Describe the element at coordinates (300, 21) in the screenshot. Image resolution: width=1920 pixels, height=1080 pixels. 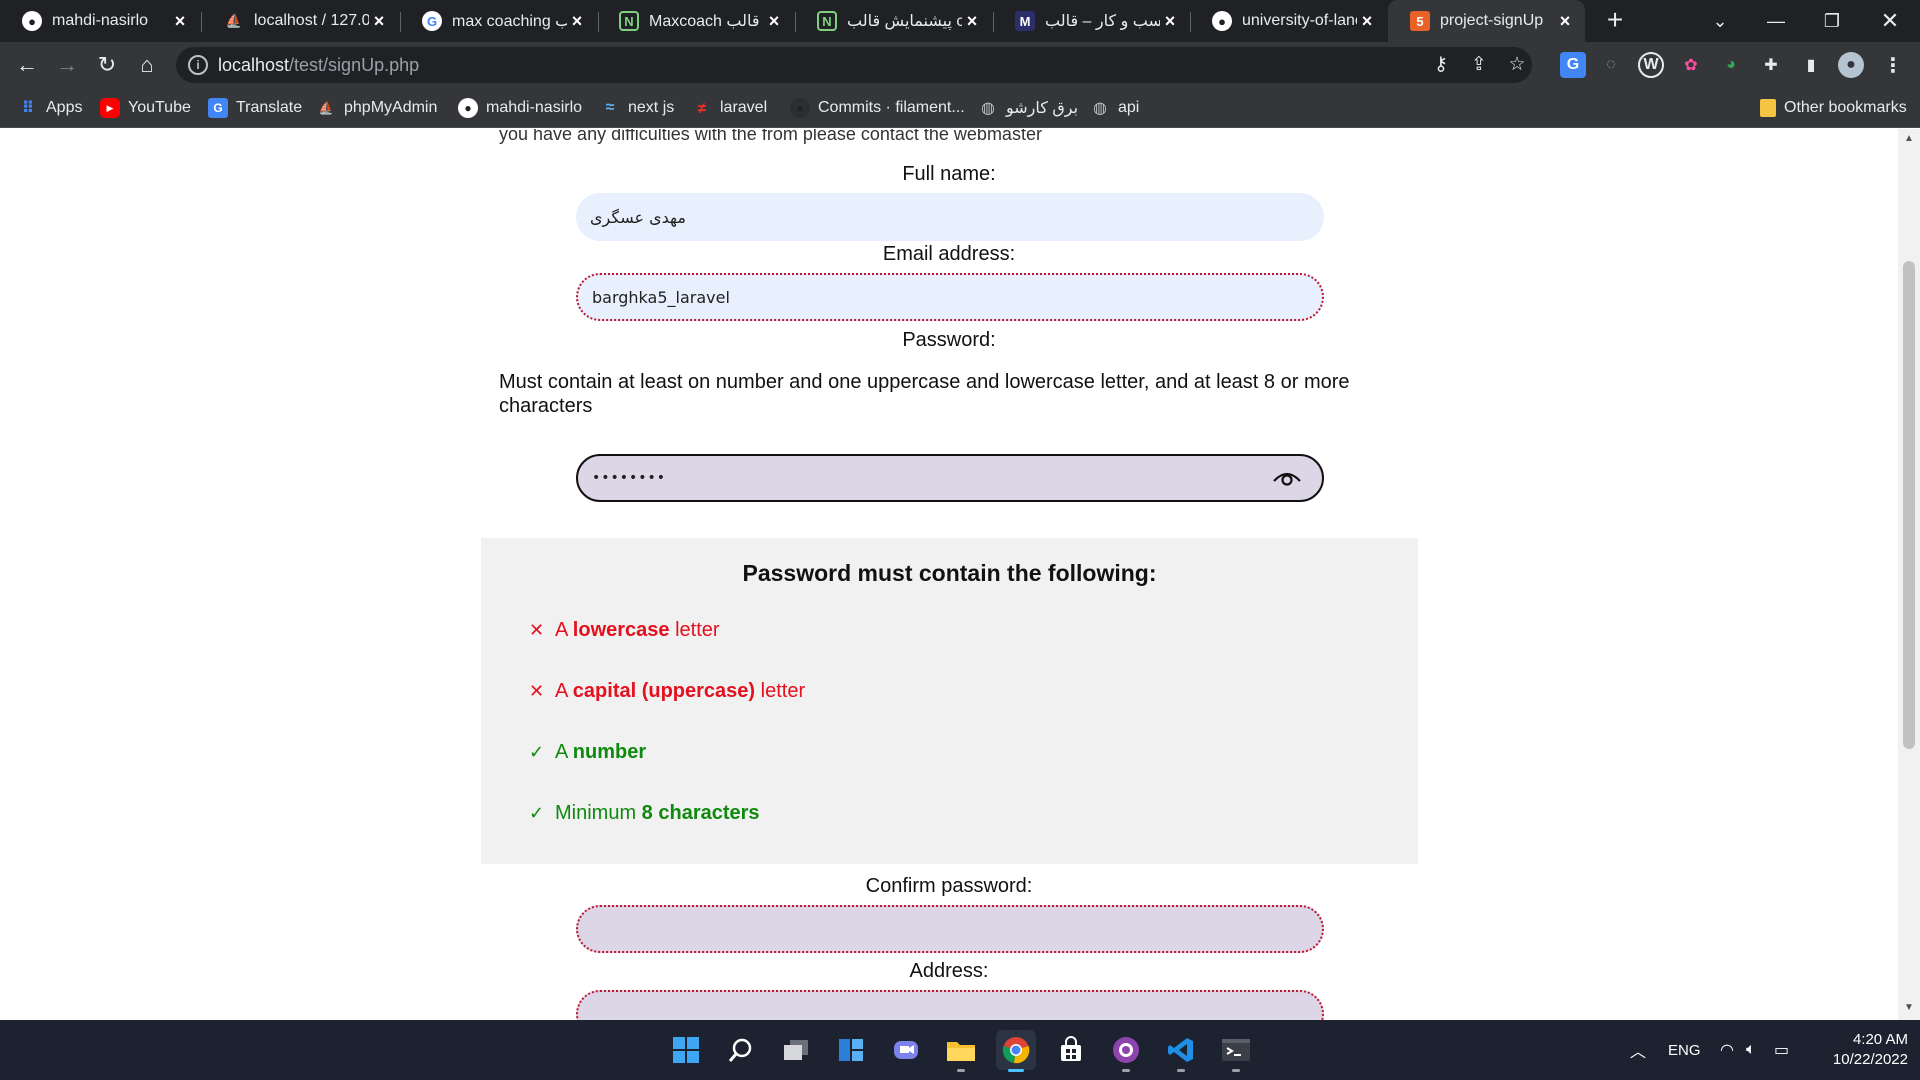
I see `tab-localhost: ⛵ localhost / 127.0.0 ×` at that location.